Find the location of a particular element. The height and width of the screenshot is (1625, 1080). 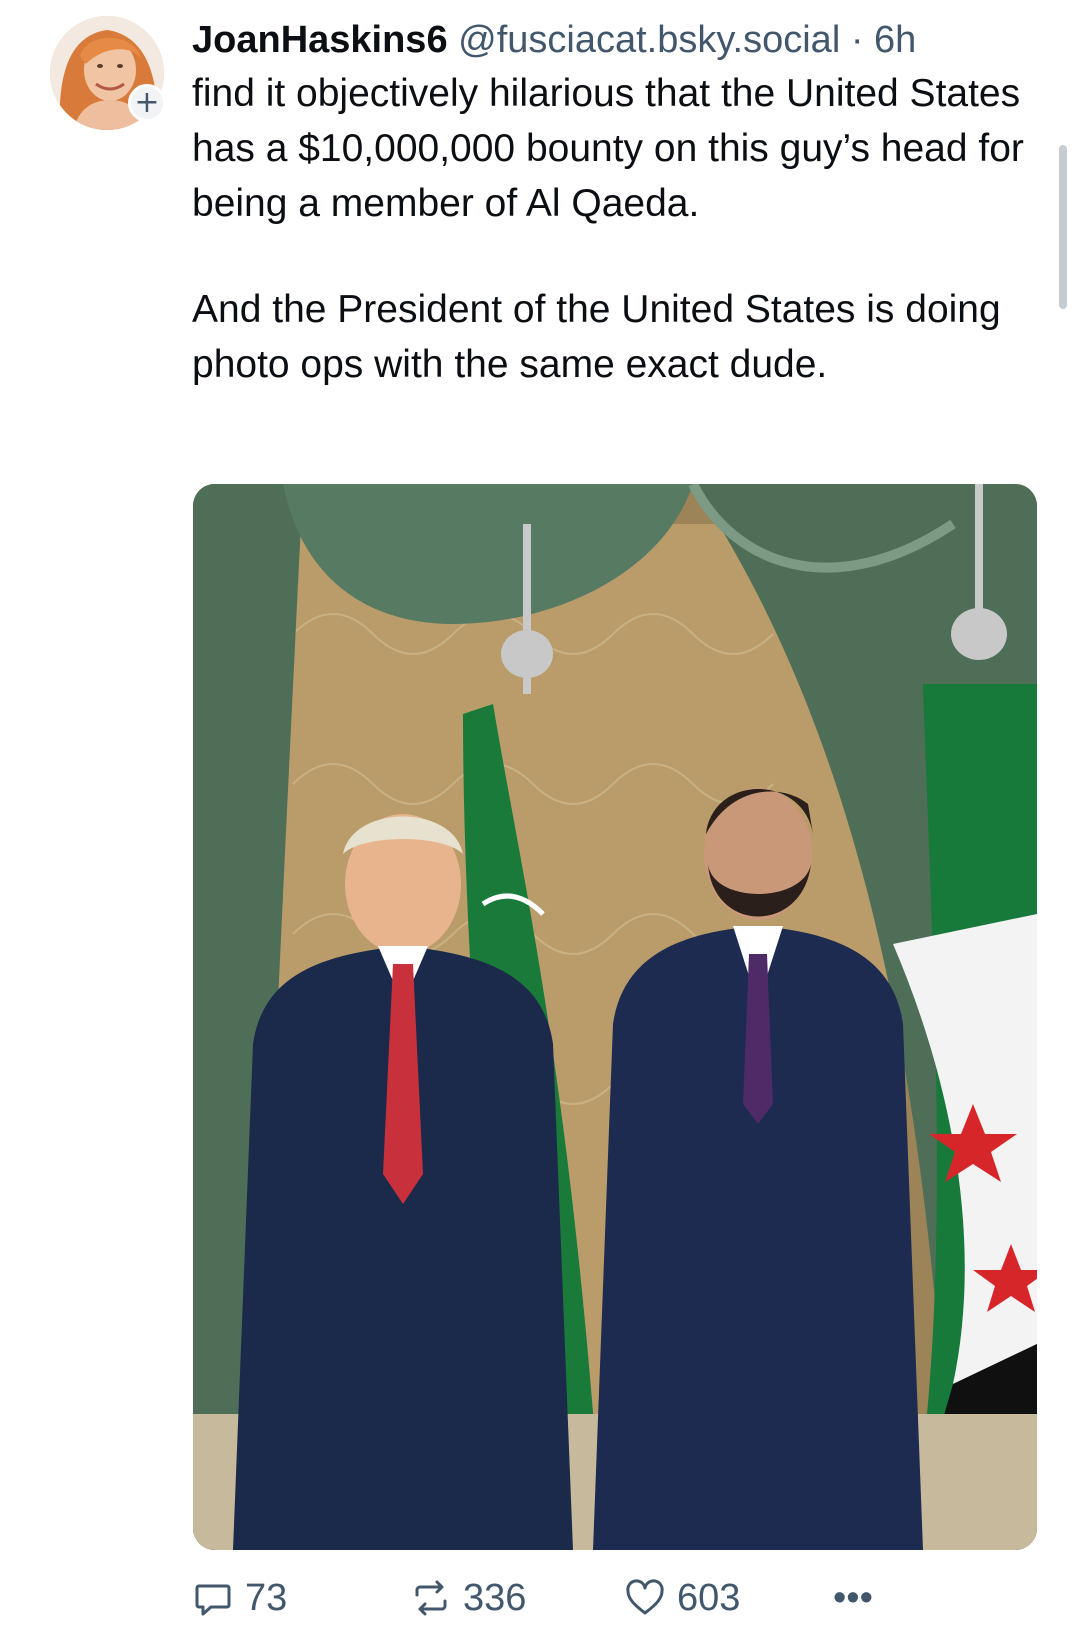

reply-button: 73 is located at coordinates (240, 1598).